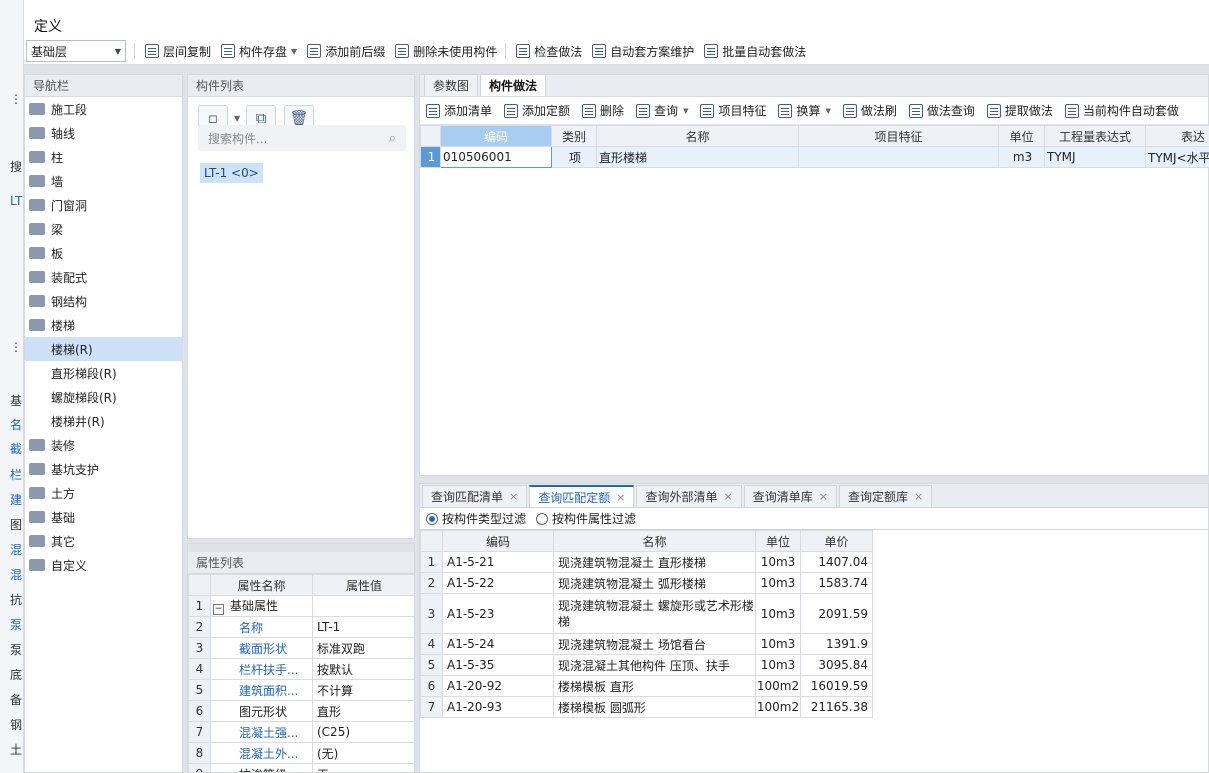  Describe the element at coordinates (476, 518) in the screenshot. I see `filter-by-type-radio: 按构件类型过滤` at that location.